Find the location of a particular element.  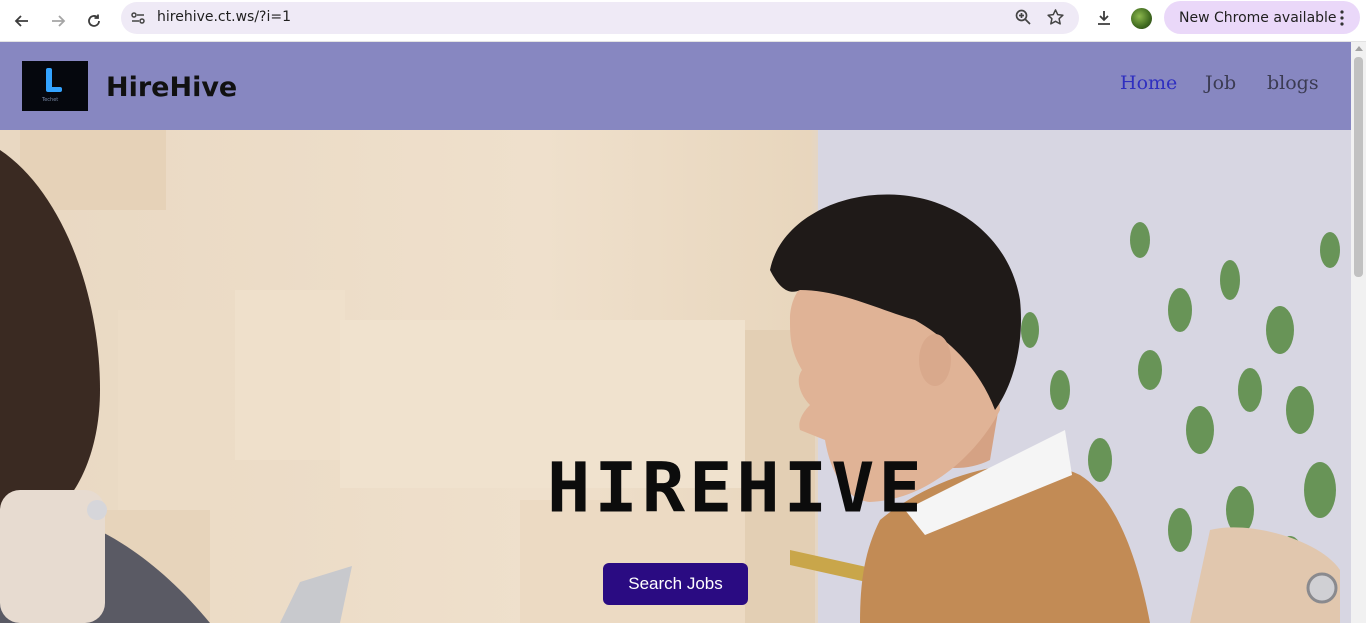

brand-name: HireHive is located at coordinates (171, 87).